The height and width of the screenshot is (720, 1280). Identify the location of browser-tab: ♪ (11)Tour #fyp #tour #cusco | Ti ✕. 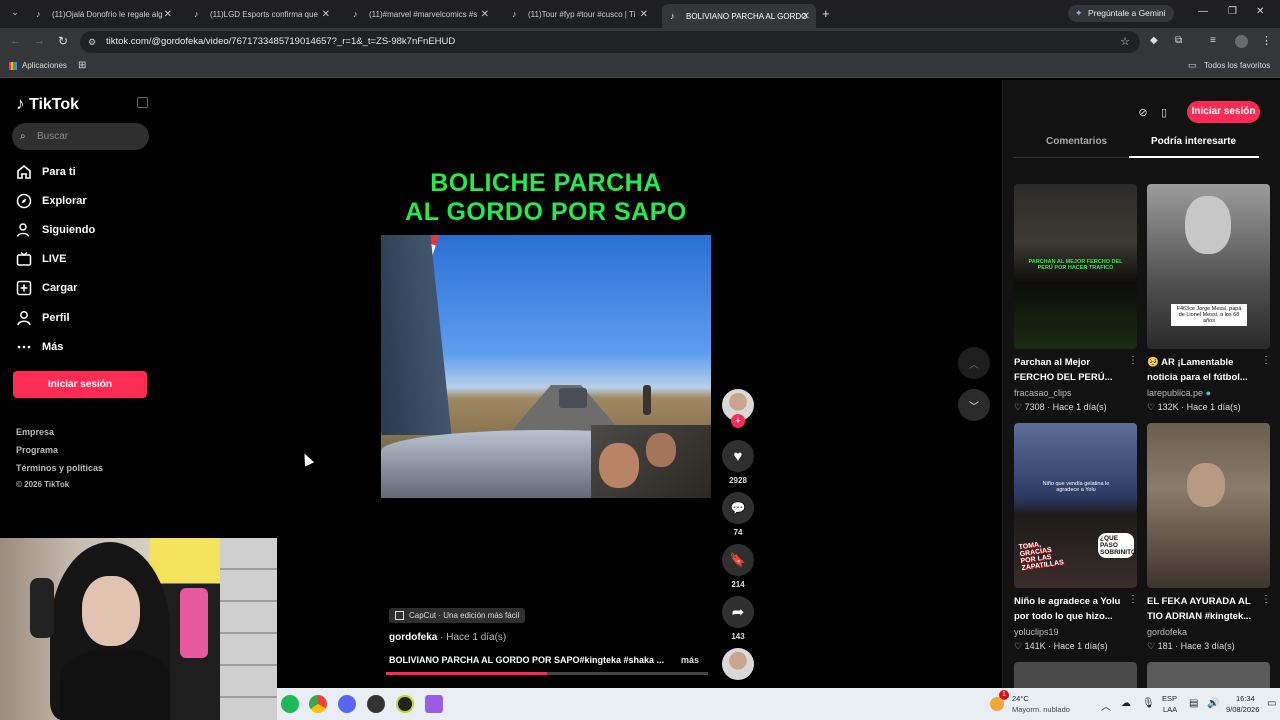
(579, 14).